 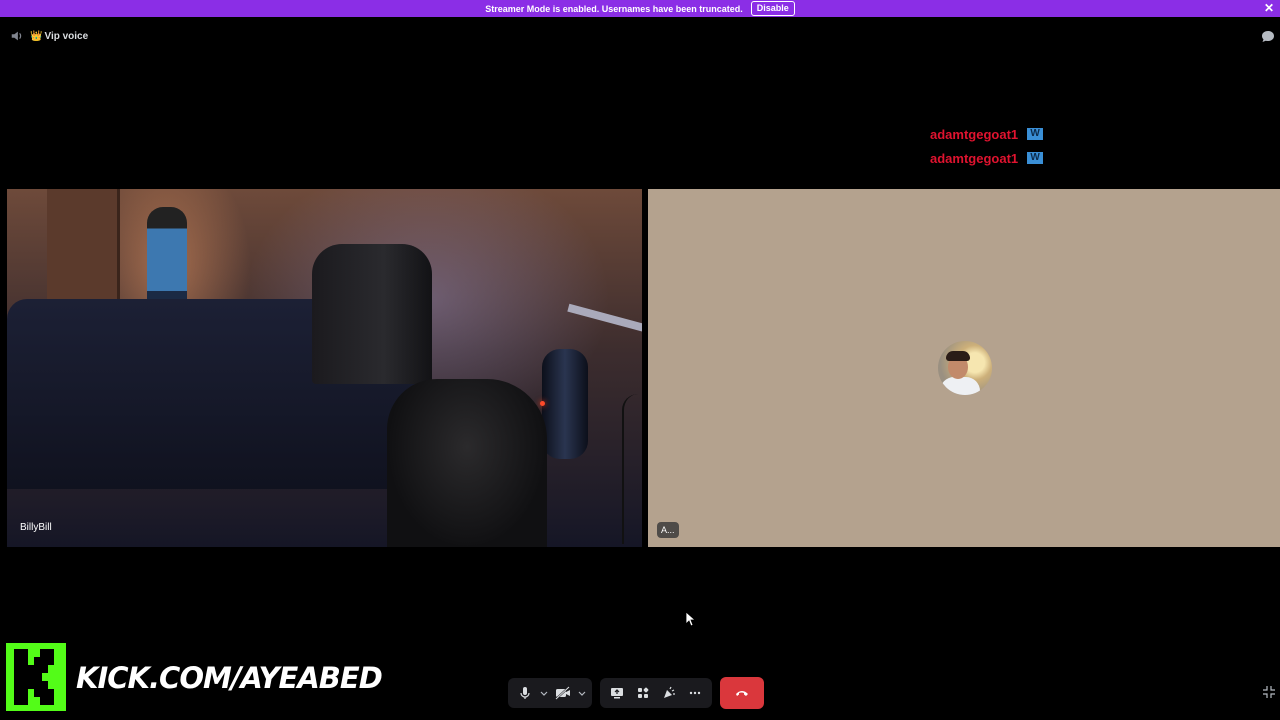 I want to click on chat-overlay: adamtgegoat1 W adamtgegoat1 W, so click(x=987, y=146).